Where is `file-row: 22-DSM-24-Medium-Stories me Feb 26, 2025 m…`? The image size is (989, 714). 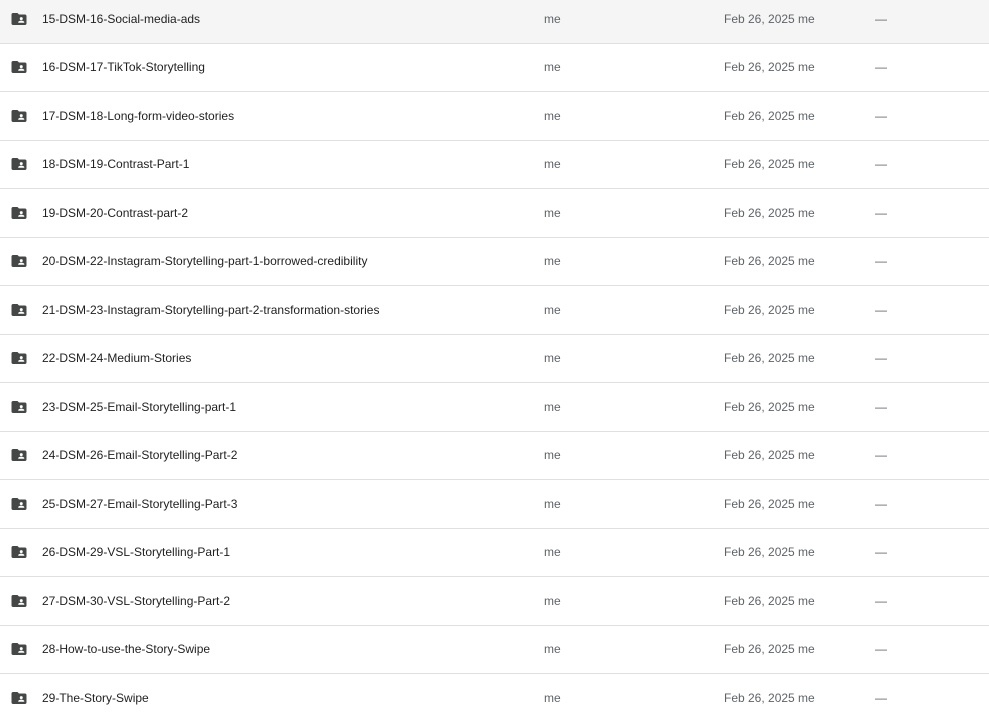 file-row: 22-DSM-24-Medium-Stories me Feb 26, 2025 m… is located at coordinates (494, 359).